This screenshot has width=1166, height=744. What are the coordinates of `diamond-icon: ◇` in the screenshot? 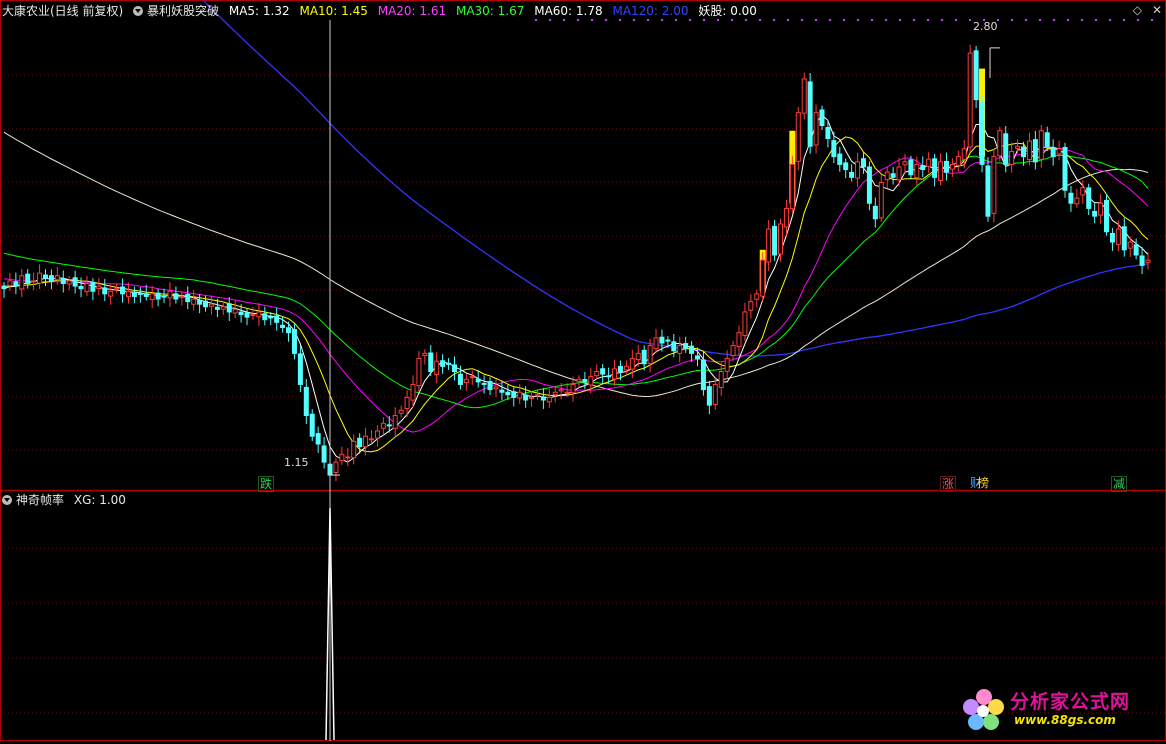 It's located at (1137, 10).